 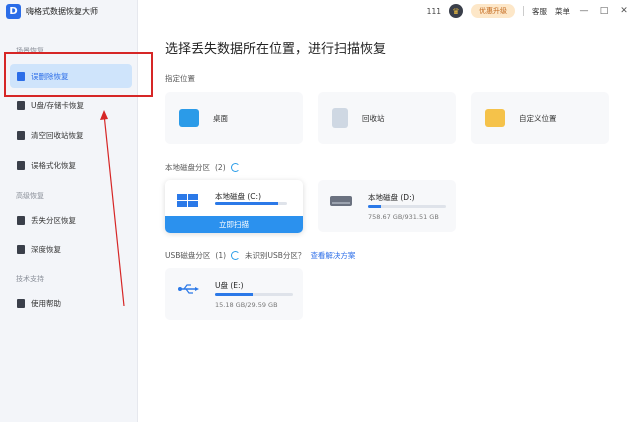 I want to click on sidebar-item-recycle-bin: 清空回收站恢复, so click(x=71, y=135).